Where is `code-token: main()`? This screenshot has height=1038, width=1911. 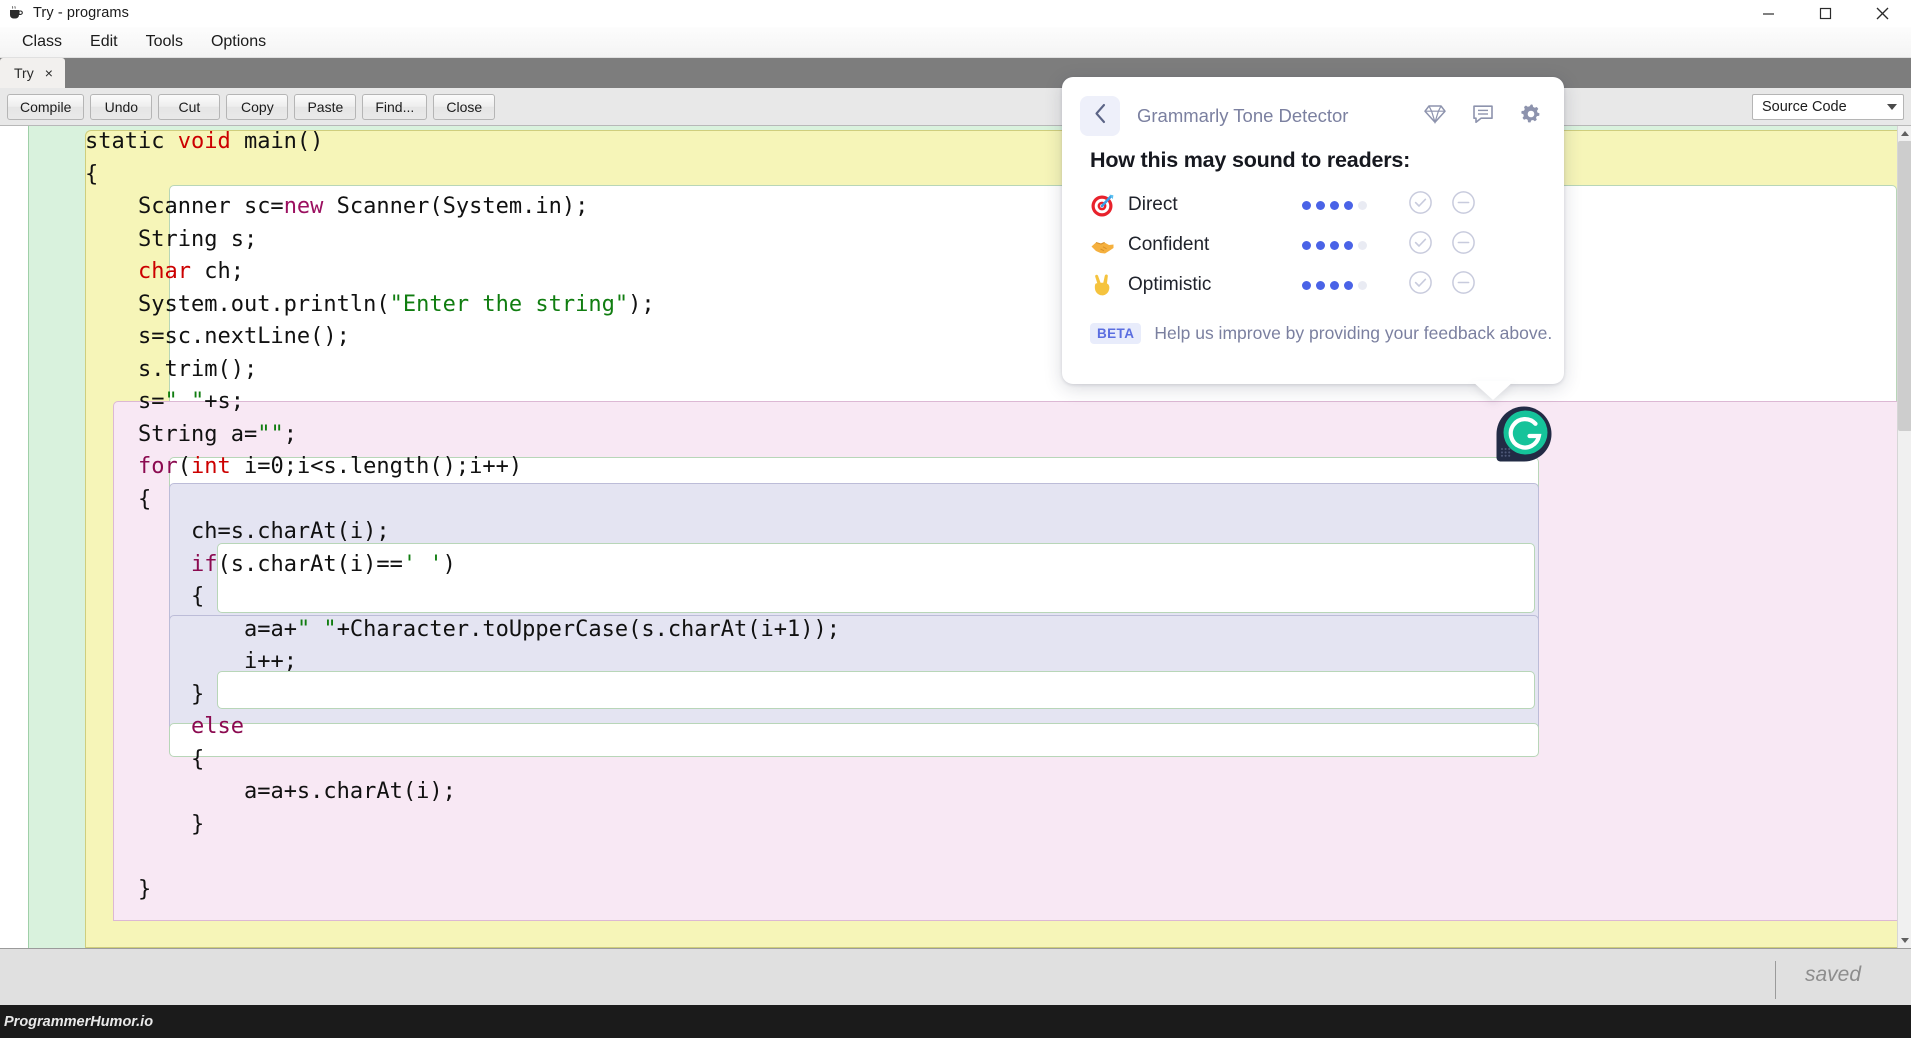
code-token: main() is located at coordinates (277, 141).